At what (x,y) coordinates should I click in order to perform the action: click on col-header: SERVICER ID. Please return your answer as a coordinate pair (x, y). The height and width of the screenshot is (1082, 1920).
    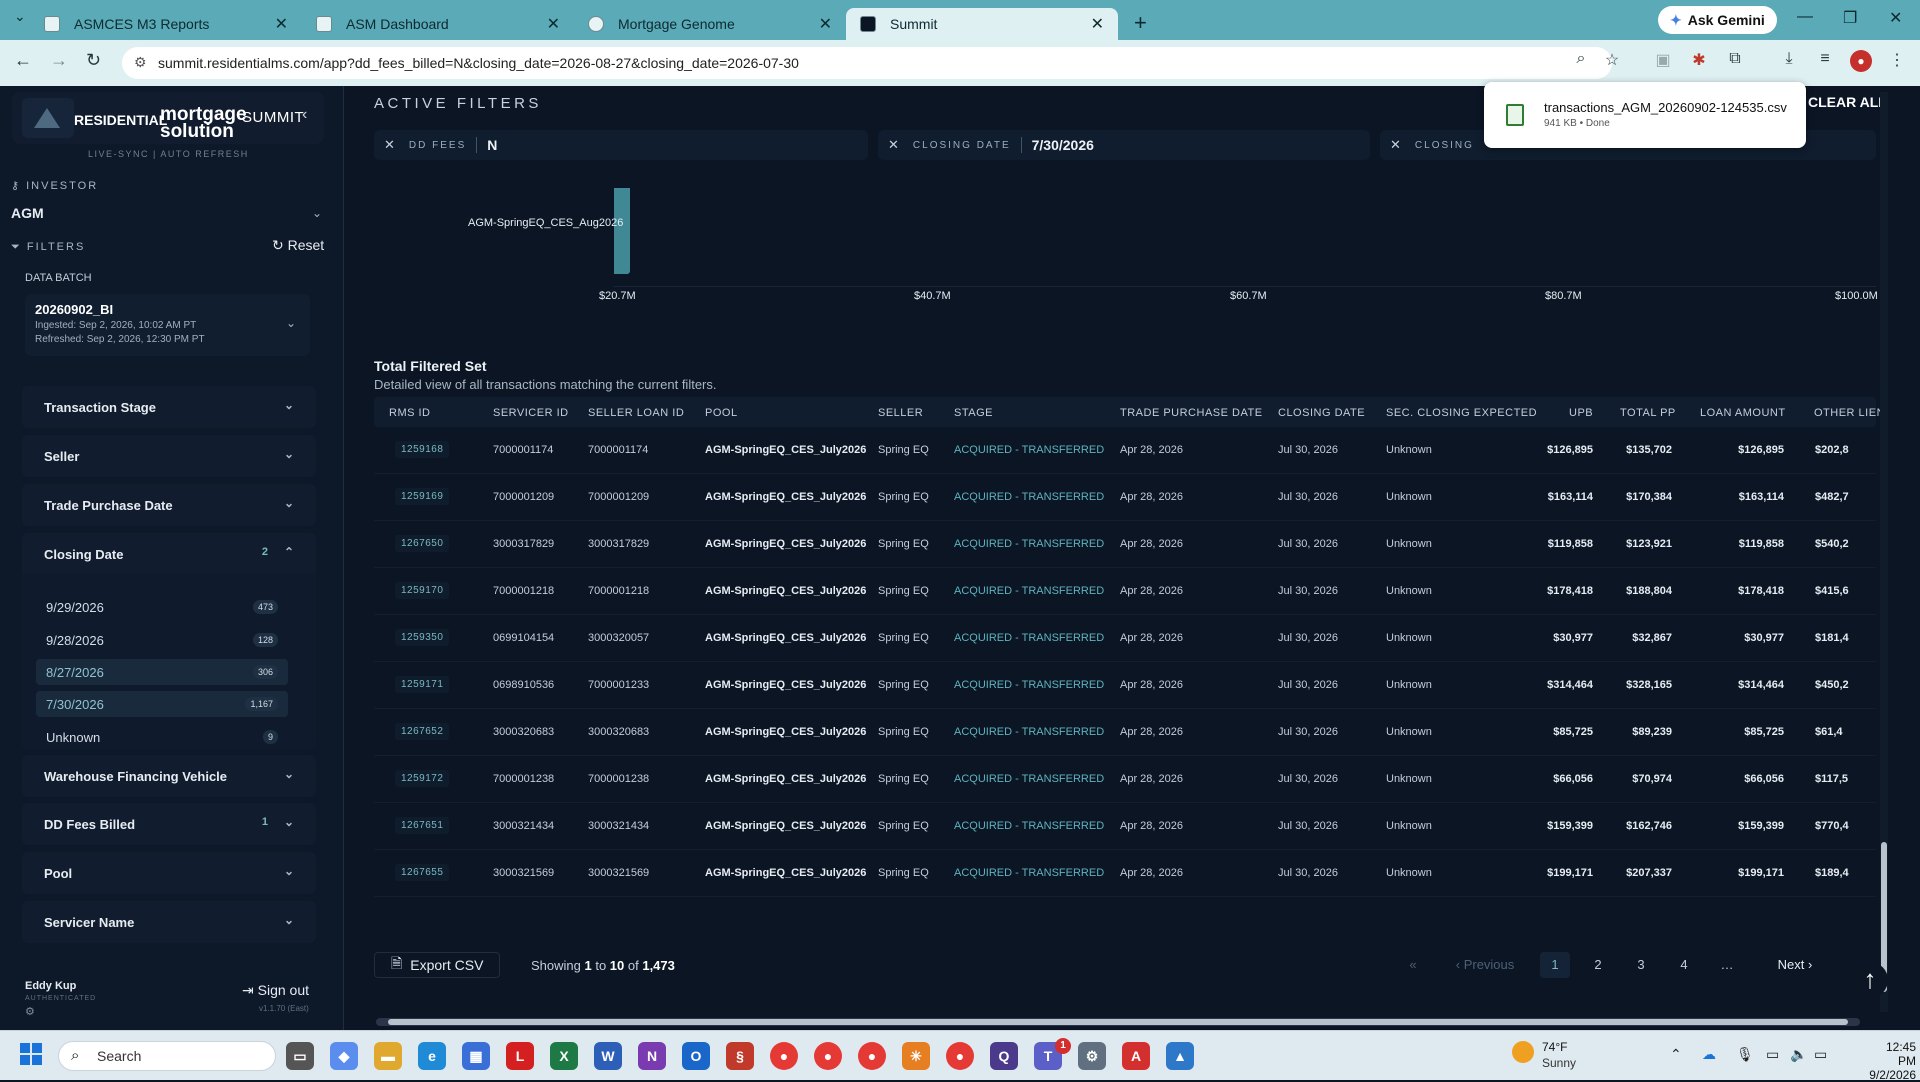
    Looking at the image, I should click on (531, 413).